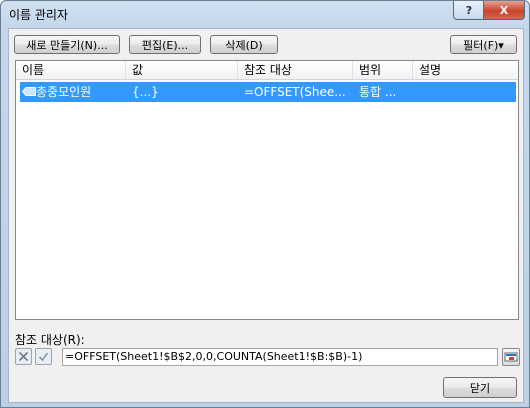 The width and height of the screenshot is (530, 408). What do you see at coordinates (50, 340) in the screenshot?
I see `refers-to-label: 참조 대상(R):` at bounding box center [50, 340].